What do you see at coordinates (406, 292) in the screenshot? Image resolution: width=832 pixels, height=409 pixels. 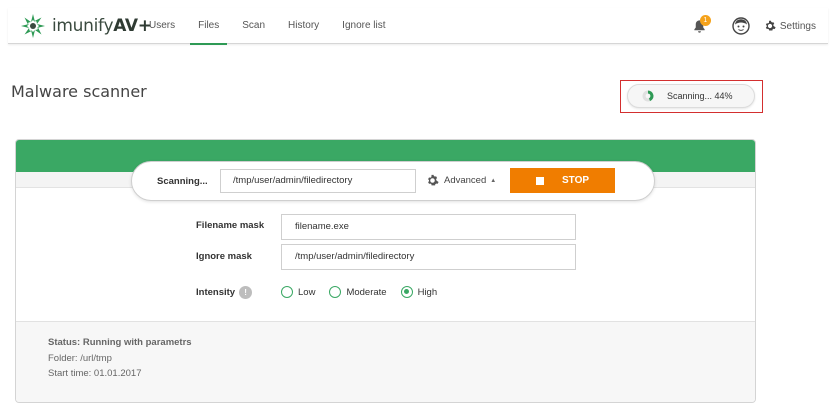 I see `radio-button-checked-icon` at bounding box center [406, 292].